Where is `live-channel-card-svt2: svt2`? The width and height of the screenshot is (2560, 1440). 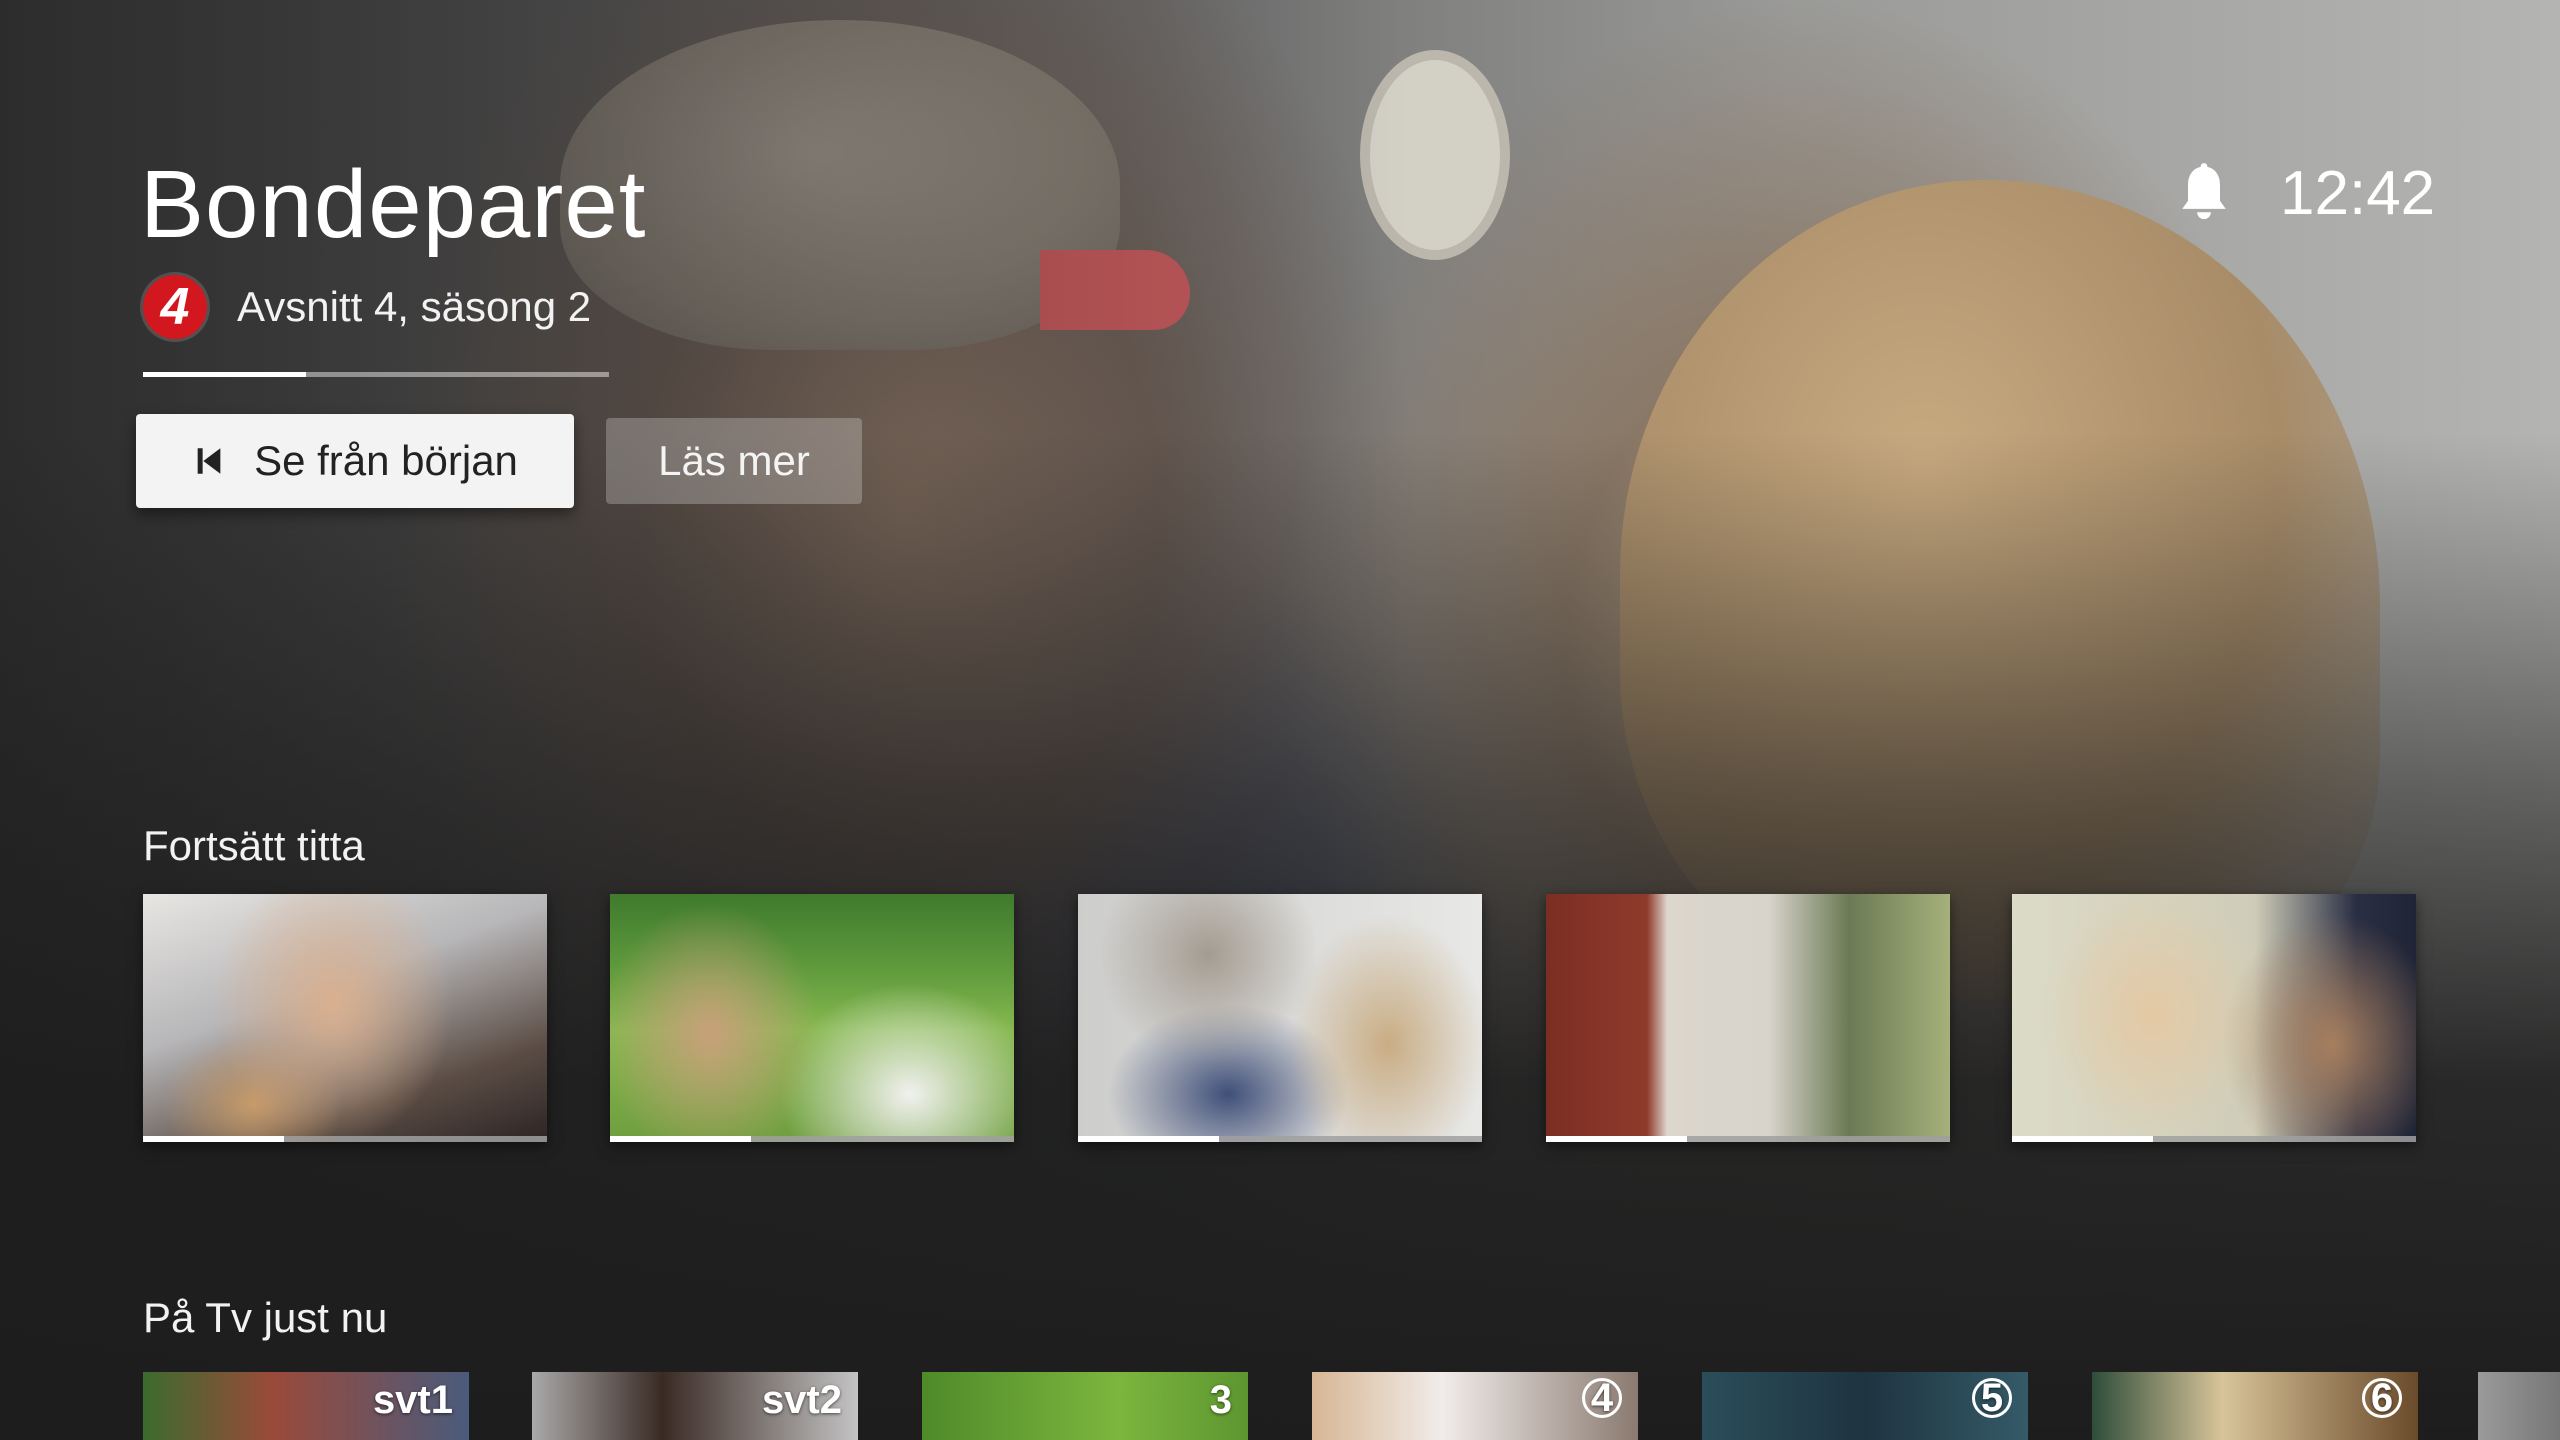 live-channel-card-svt2: svt2 is located at coordinates (695, 1406).